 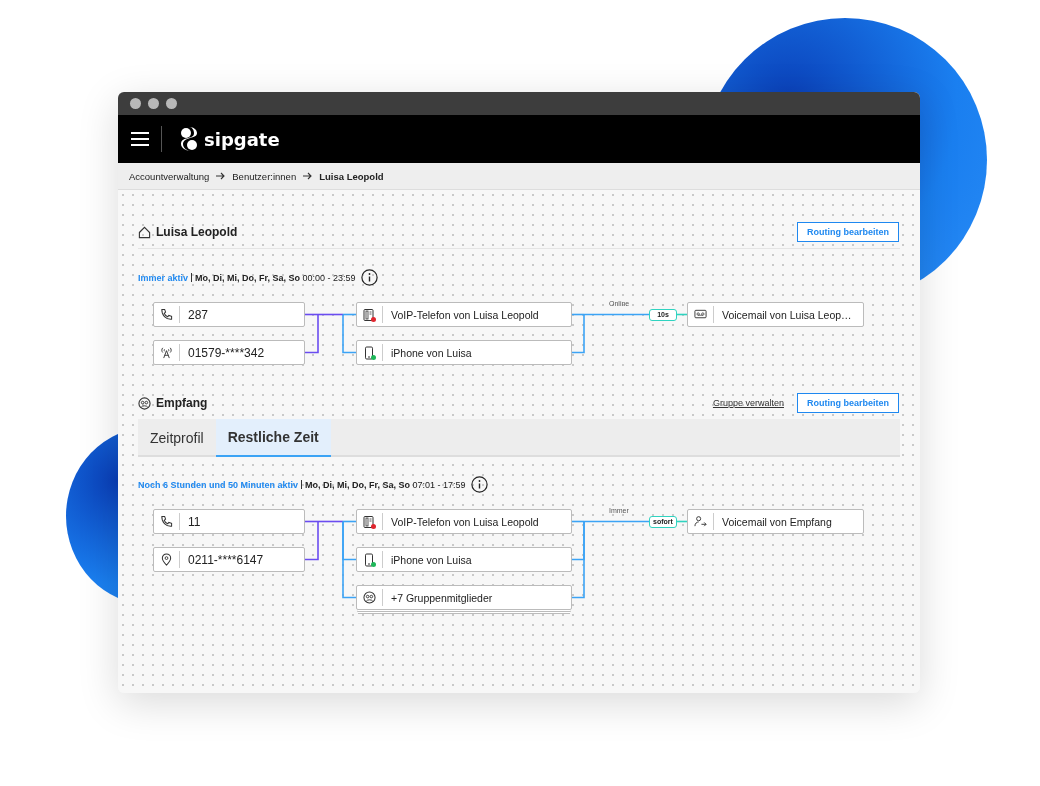 I want to click on manage-group-link: Gruppe verwalten, so click(x=748, y=403).